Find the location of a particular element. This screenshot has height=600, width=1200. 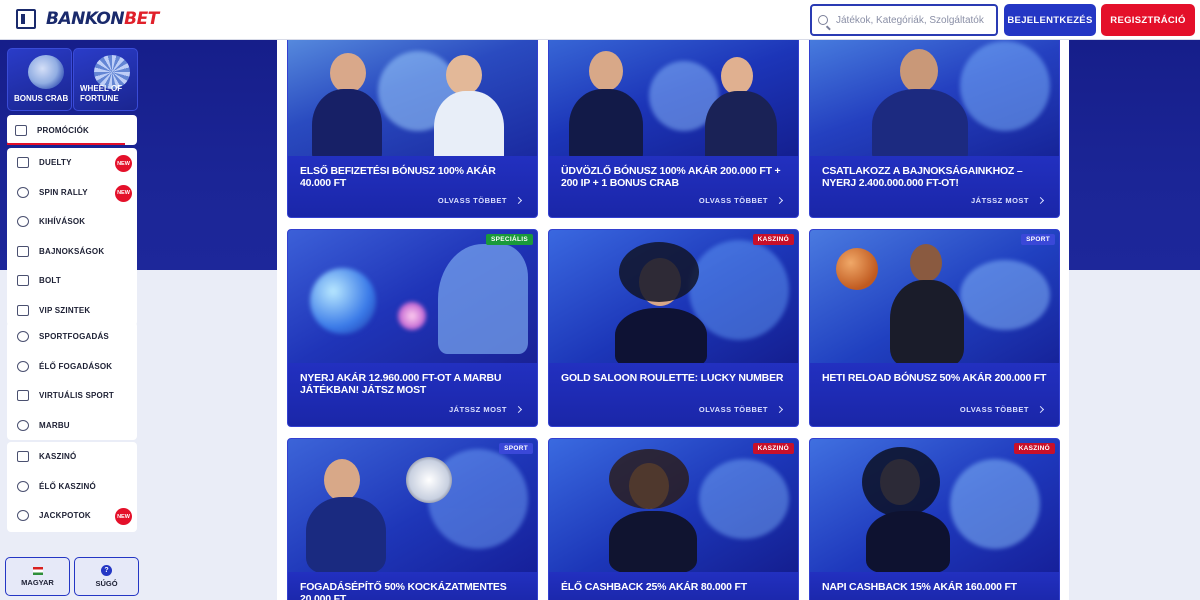

sidebar-item-label: VIRTUÁLIS SPORT is located at coordinates (77, 396).